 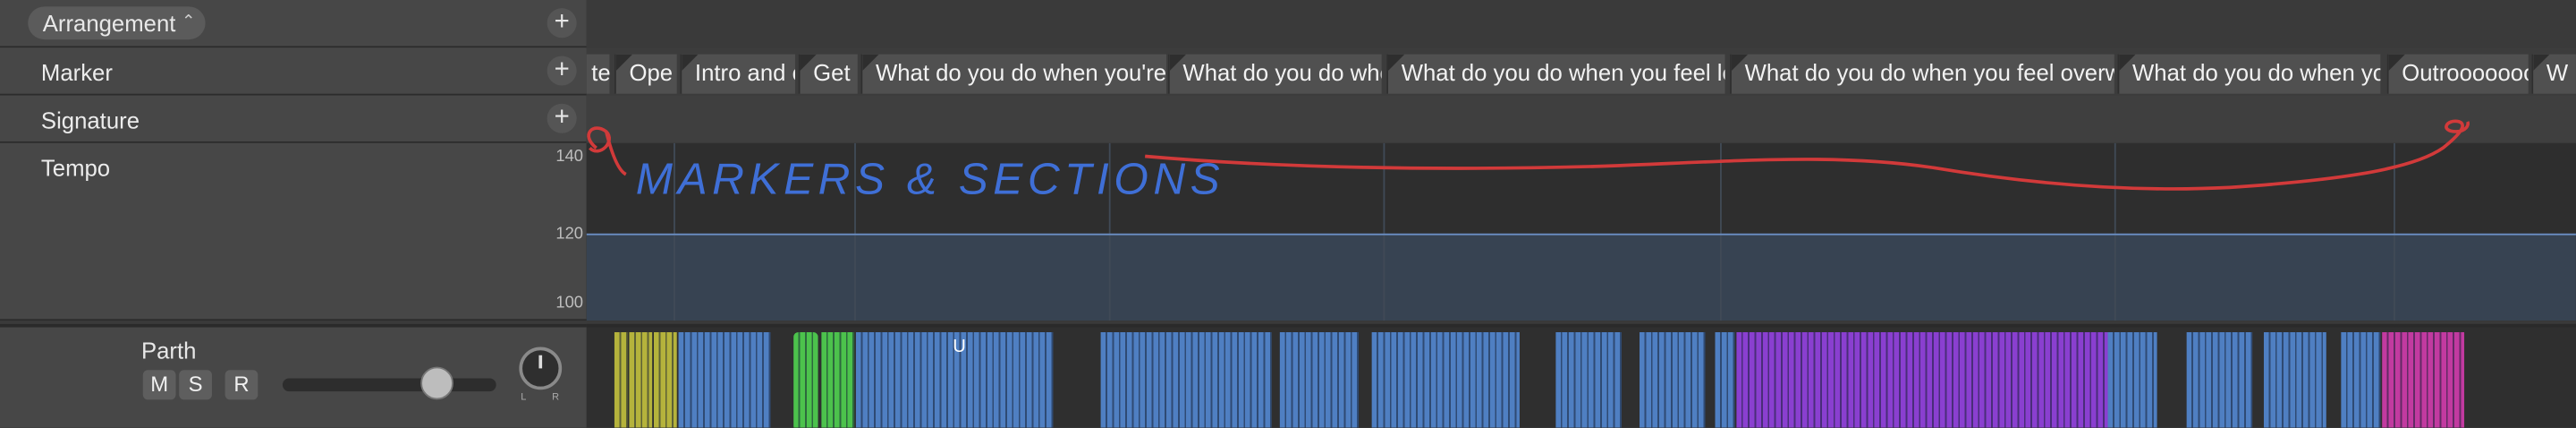 I want to click on tempo-line, so click(x=1581, y=234).